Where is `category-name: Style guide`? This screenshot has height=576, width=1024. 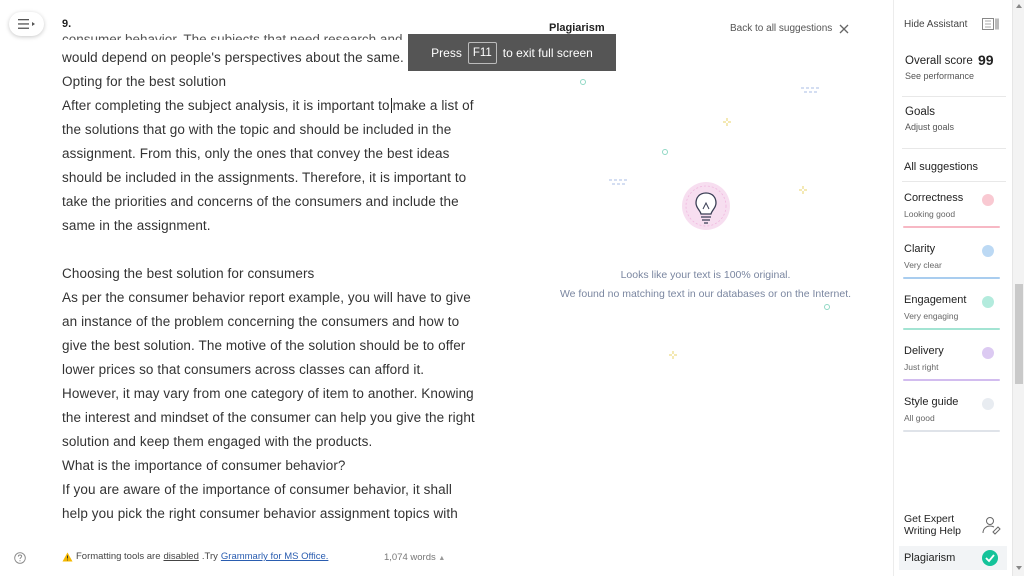 category-name: Style guide is located at coordinates (931, 402).